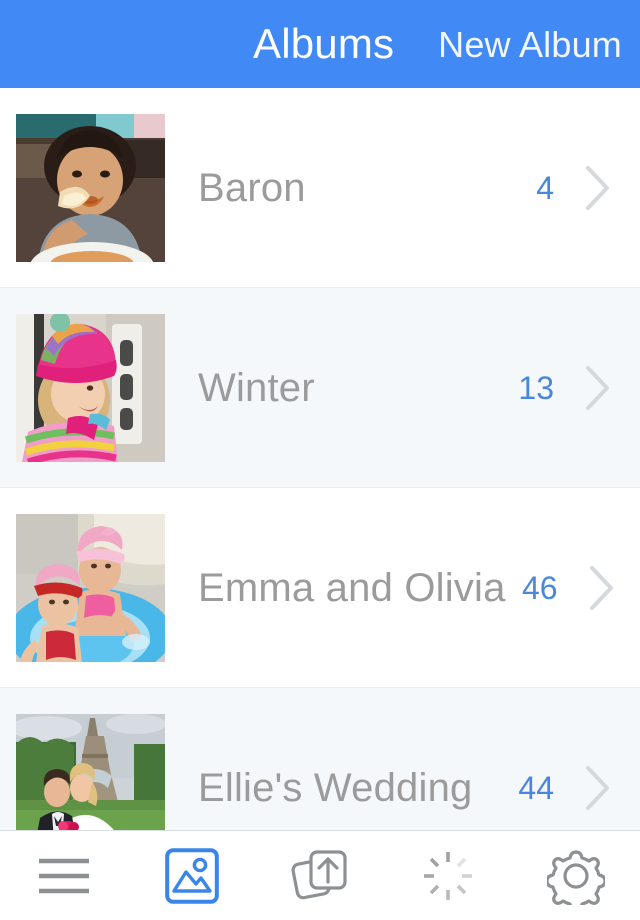 Image resolution: width=640 pixels, height=920 pixels. I want to click on toolbar-item-upload, so click(320, 875).